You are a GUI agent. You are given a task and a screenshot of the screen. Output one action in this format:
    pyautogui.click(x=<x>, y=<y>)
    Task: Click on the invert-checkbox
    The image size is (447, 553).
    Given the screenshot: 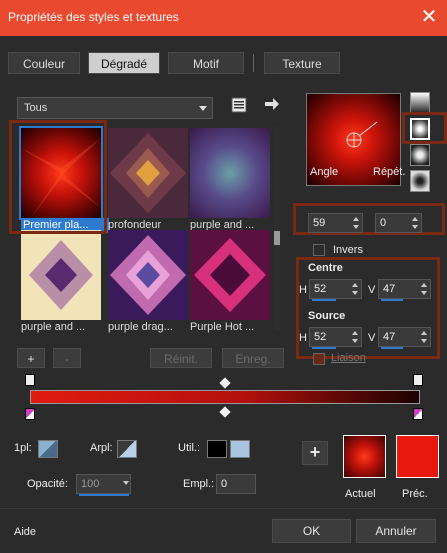 What is the action you would take?
    pyautogui.click(x=319, y=250)
    